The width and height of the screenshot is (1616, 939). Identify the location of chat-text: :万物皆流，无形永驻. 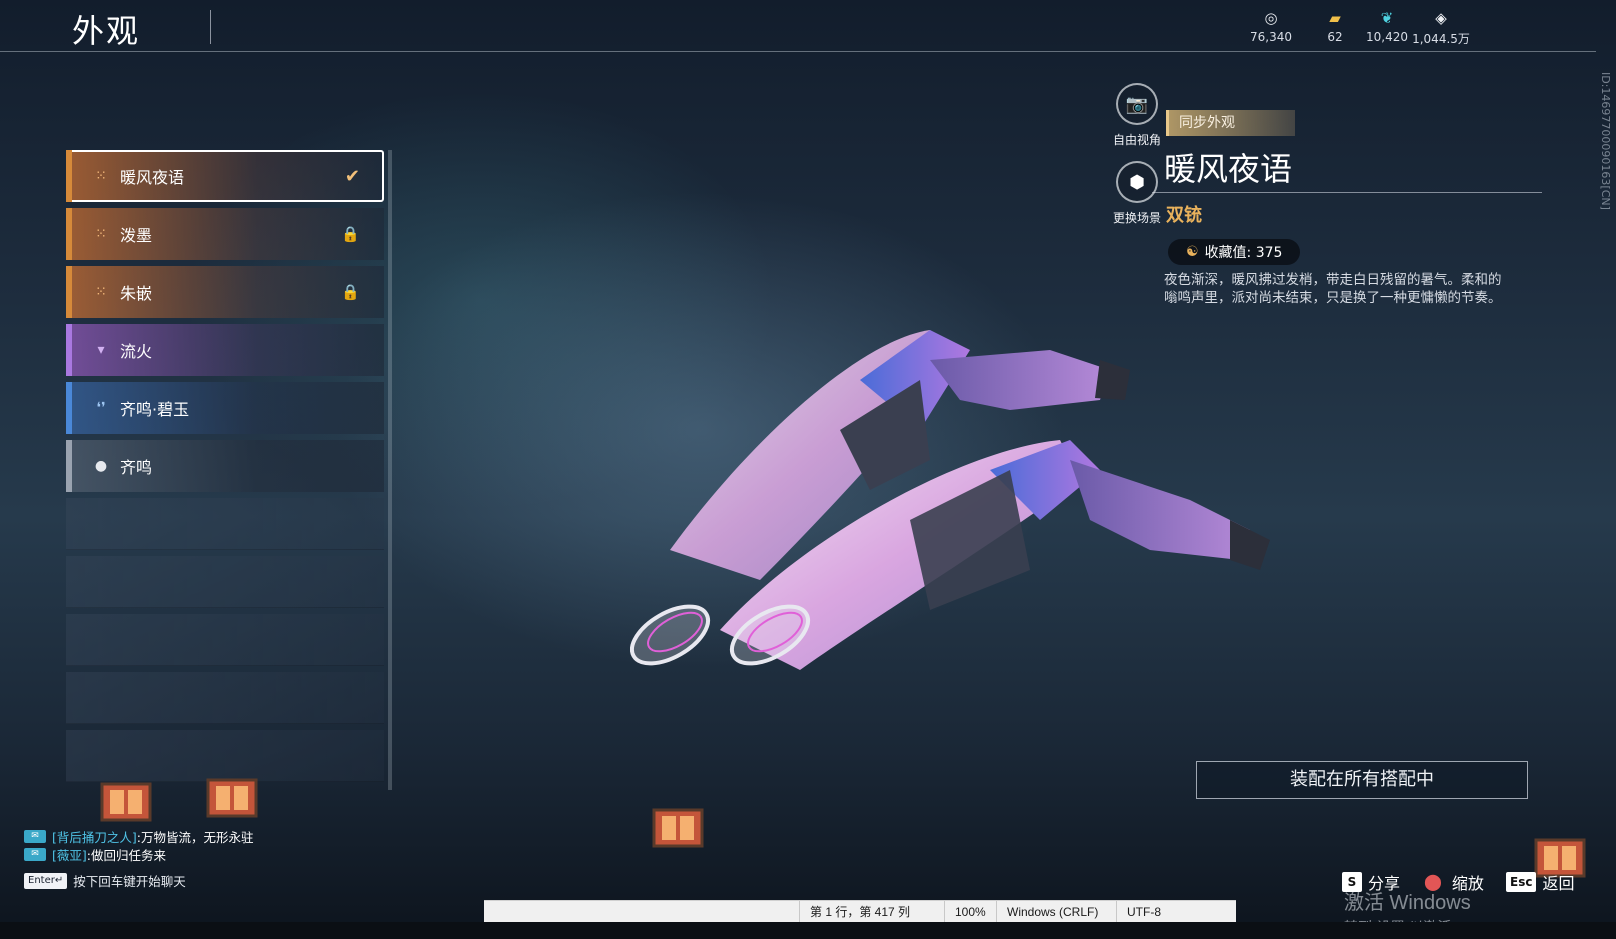
(195, 837).